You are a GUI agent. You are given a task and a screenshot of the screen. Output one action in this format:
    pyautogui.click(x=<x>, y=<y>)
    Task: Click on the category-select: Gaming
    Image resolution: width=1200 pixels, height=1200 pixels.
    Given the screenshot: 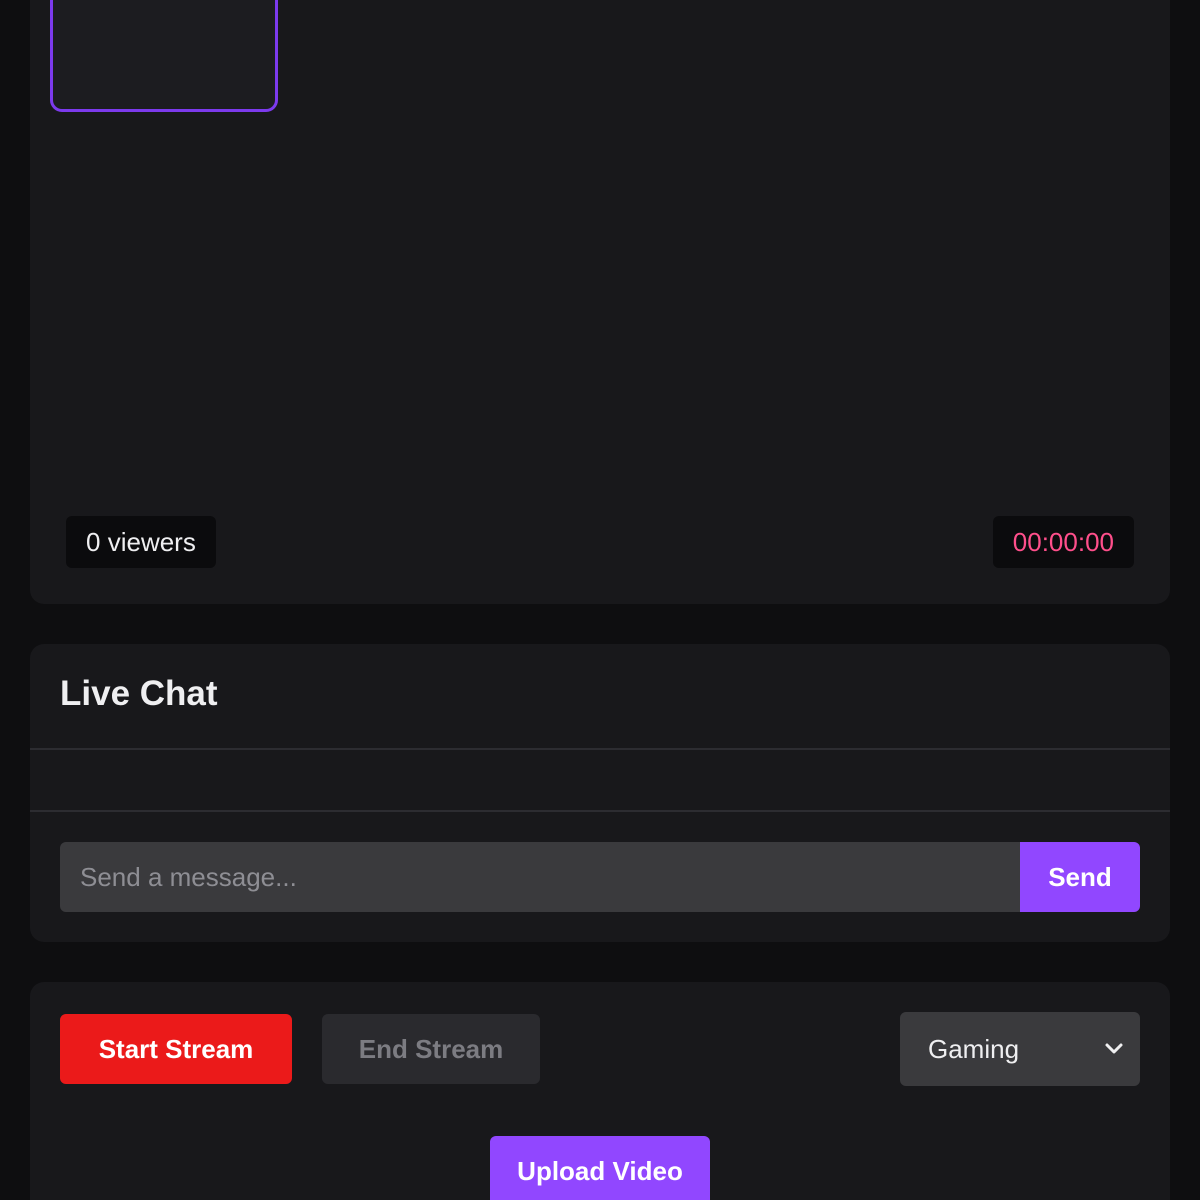 What is the action you would take?
    pyautogui.click(x=1020, y=1049)
    